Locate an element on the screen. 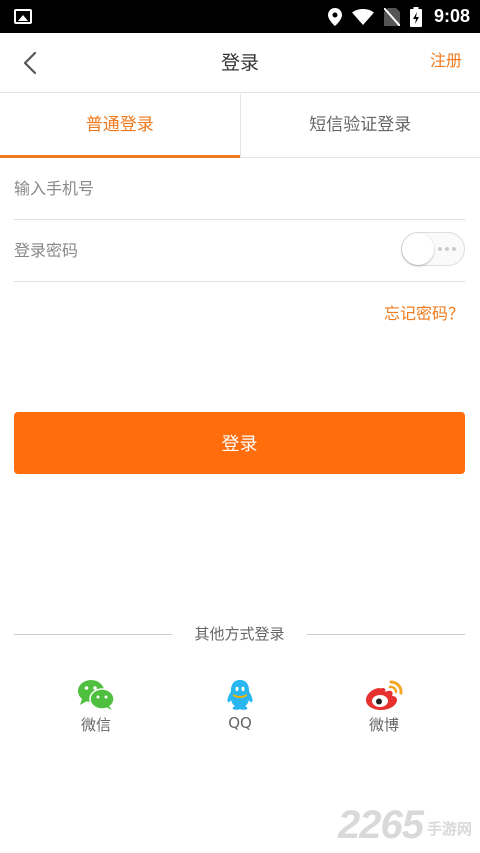 The image size is (480, 853). tab-normal-login: 普通登录 is located at coordinates (120, 126).